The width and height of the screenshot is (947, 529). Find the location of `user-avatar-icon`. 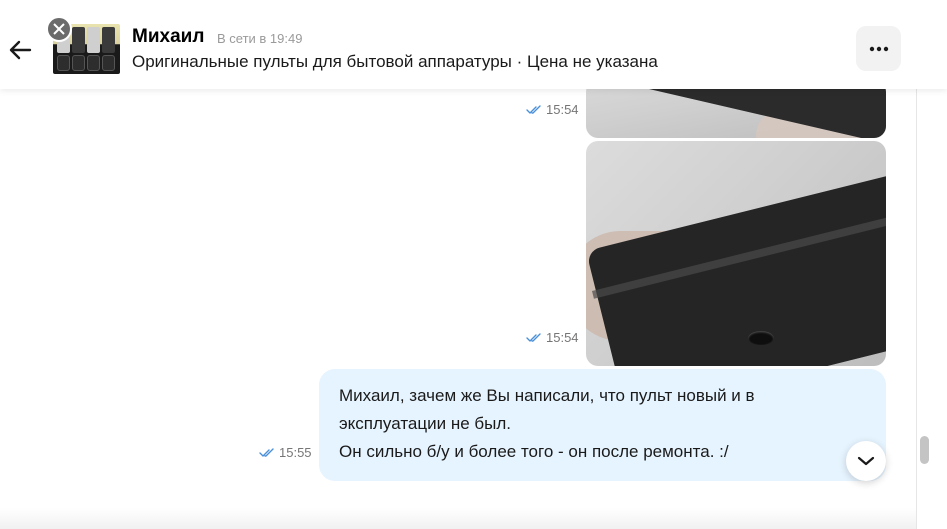

user-avatar-icon is located at coordinates (59, 29).